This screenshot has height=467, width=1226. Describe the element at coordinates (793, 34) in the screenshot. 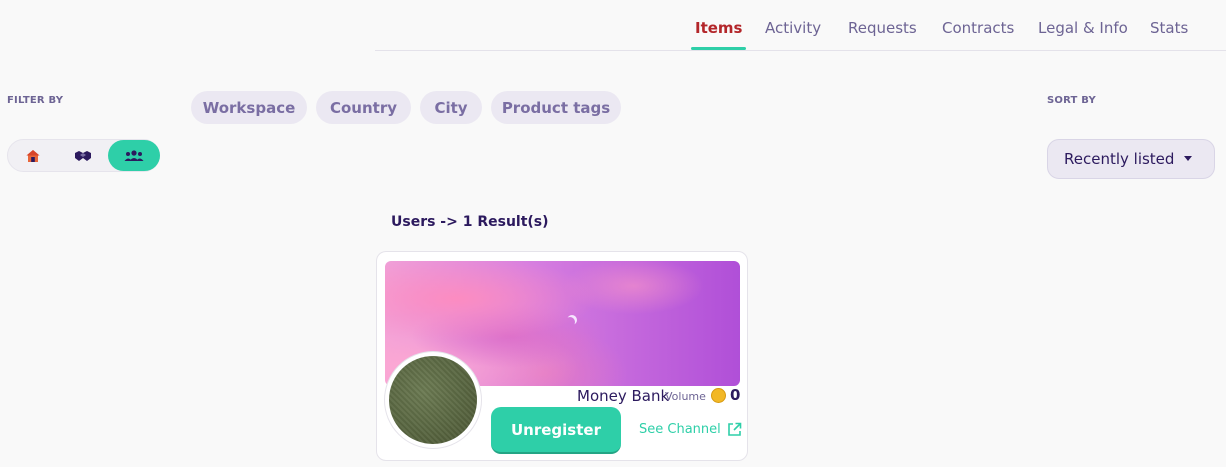

I see `tab-activity: Activity` at that location.